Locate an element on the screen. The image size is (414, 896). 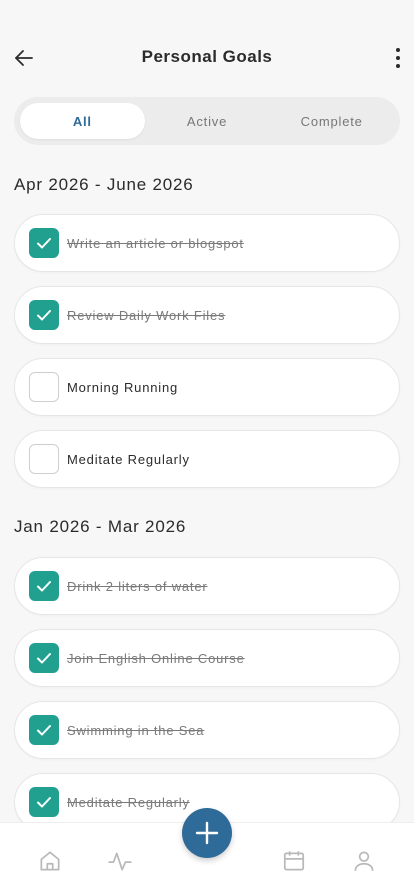
goal-item: Drink 2 liters of water is located at coordinates (207, 586).